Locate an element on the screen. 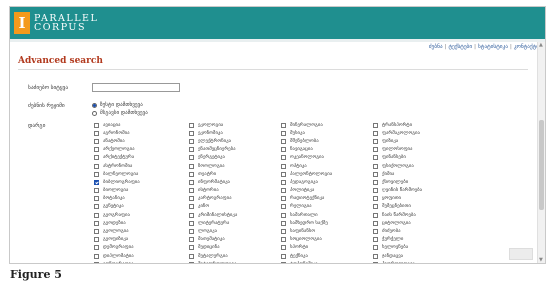  domain-option: ავიაცია is located at coordinates (141, 125).